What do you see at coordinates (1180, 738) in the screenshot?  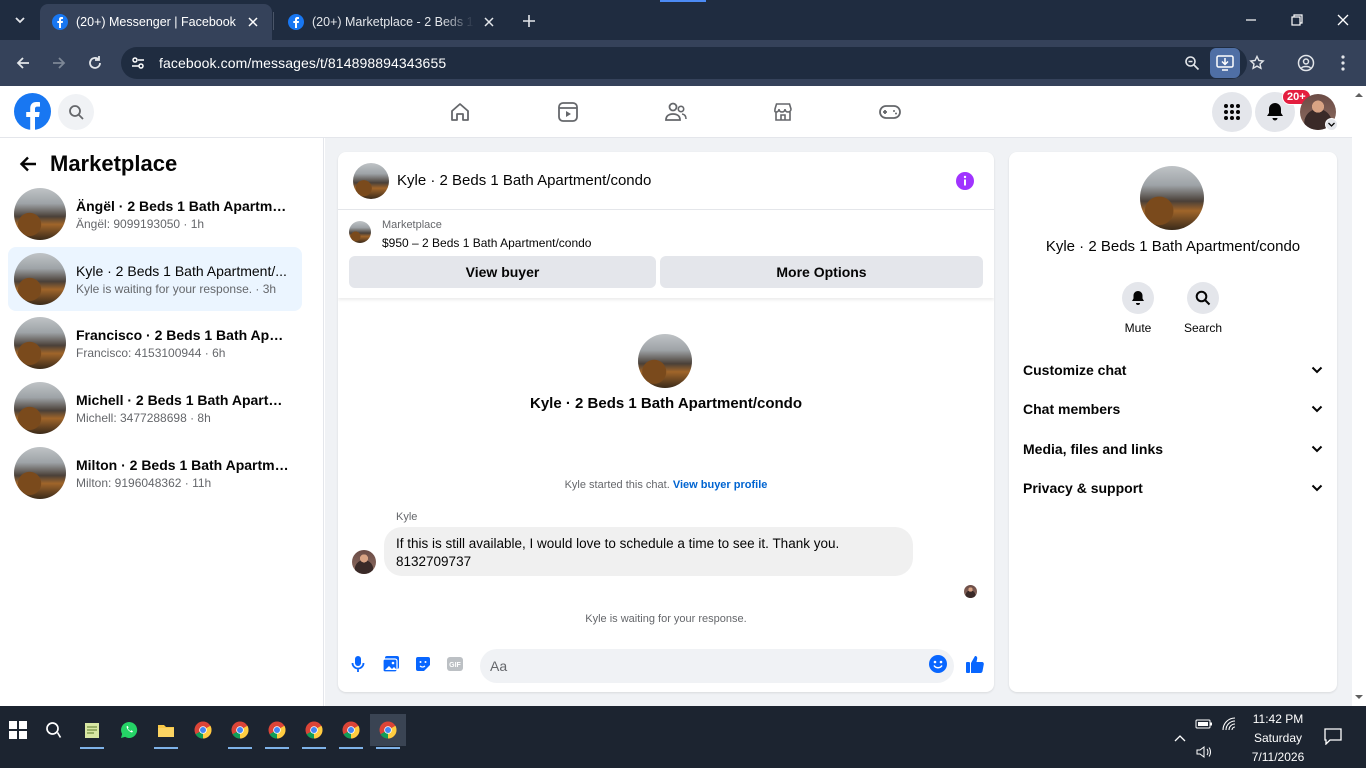 I see `show-hidden-icons-button` at bounding box center [1180, 738].